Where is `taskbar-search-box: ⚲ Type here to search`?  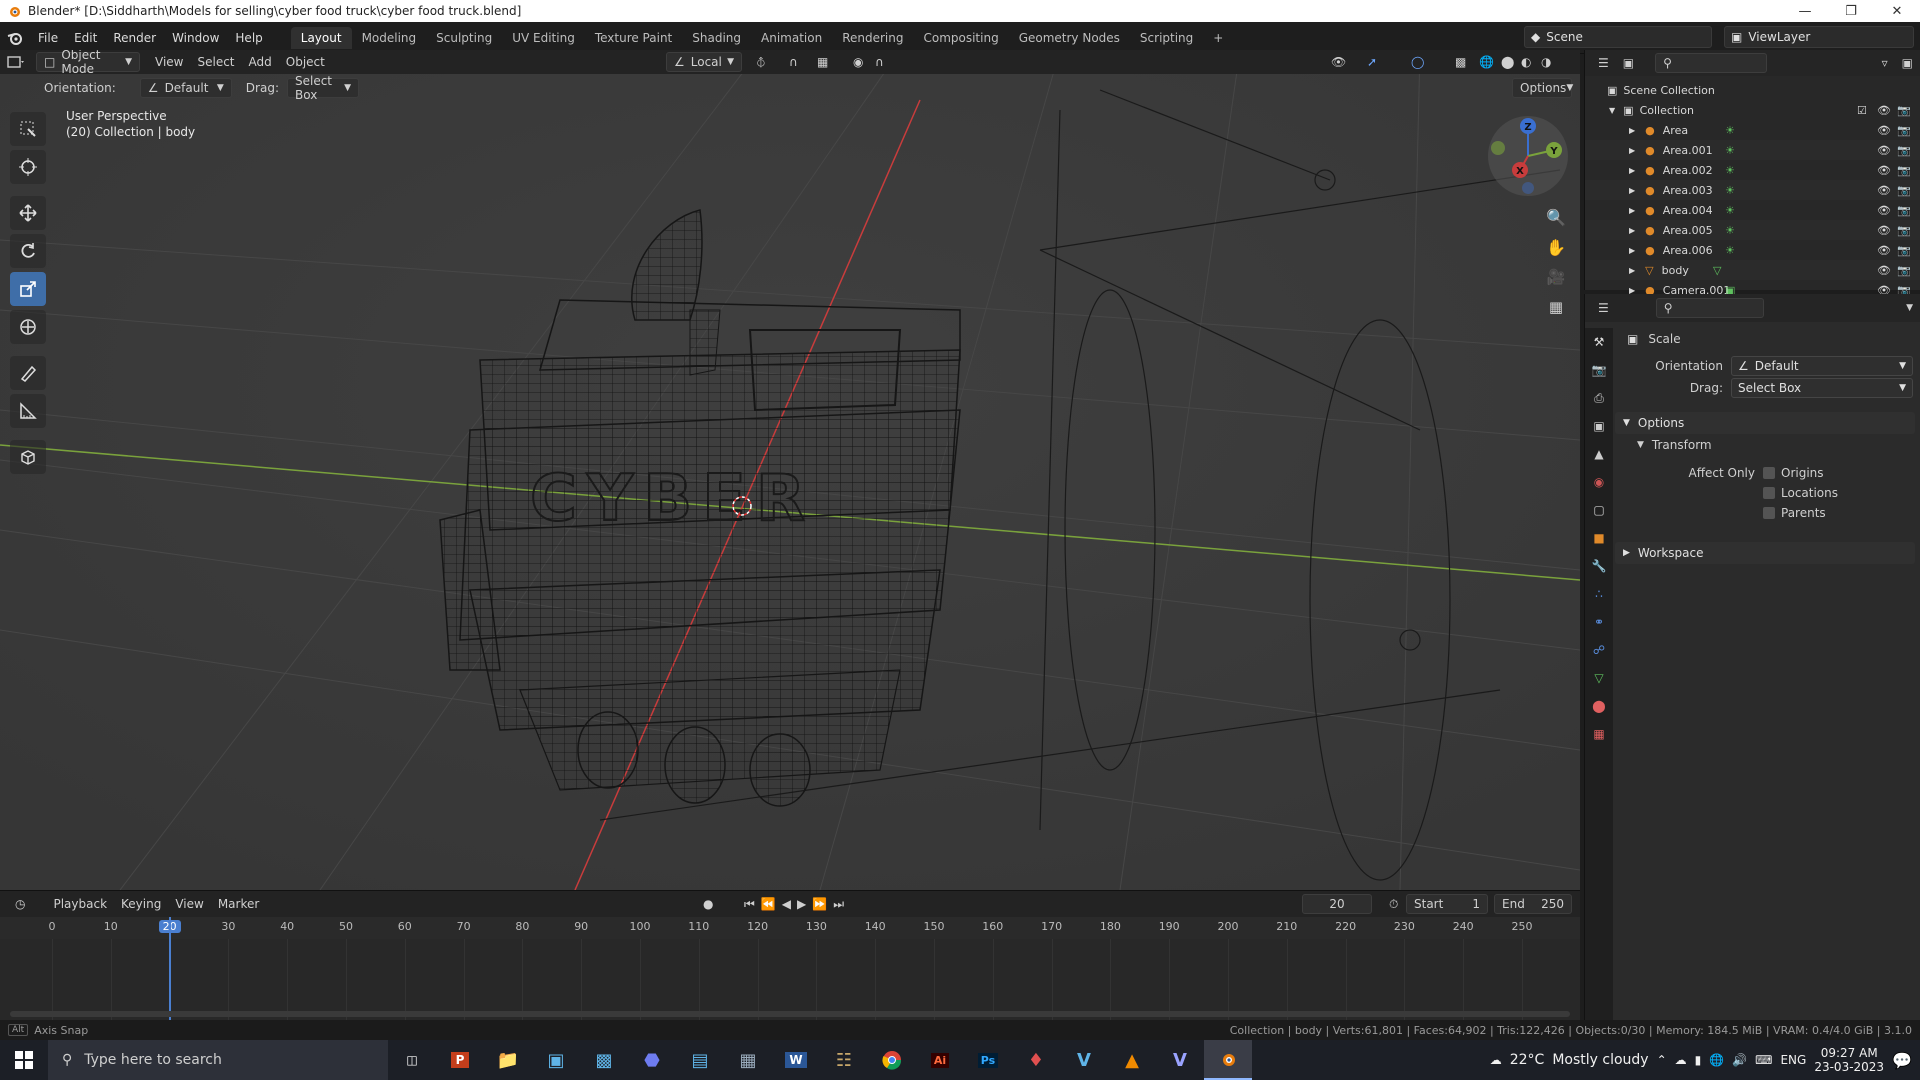
taskbar-search-box: ⚲ Type here to search is located at coordinates (218, 1060).